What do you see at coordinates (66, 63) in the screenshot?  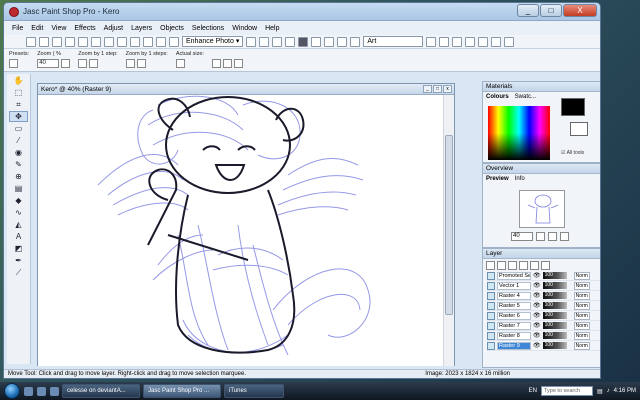 I see `zoom-spin-icon` at bounding box center [66, 63].